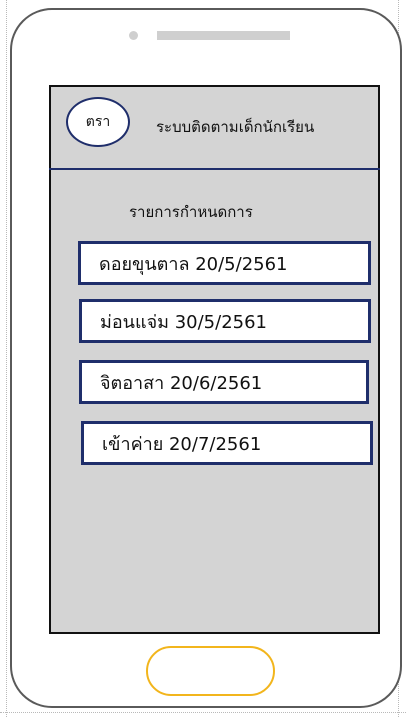 This screenshot has height=717, width=406. Describe the element at coordinates (184, 322) in the screenshot. I see `schedule-item-label: ม่อนแจ่ม 30/5/2561` at that location.